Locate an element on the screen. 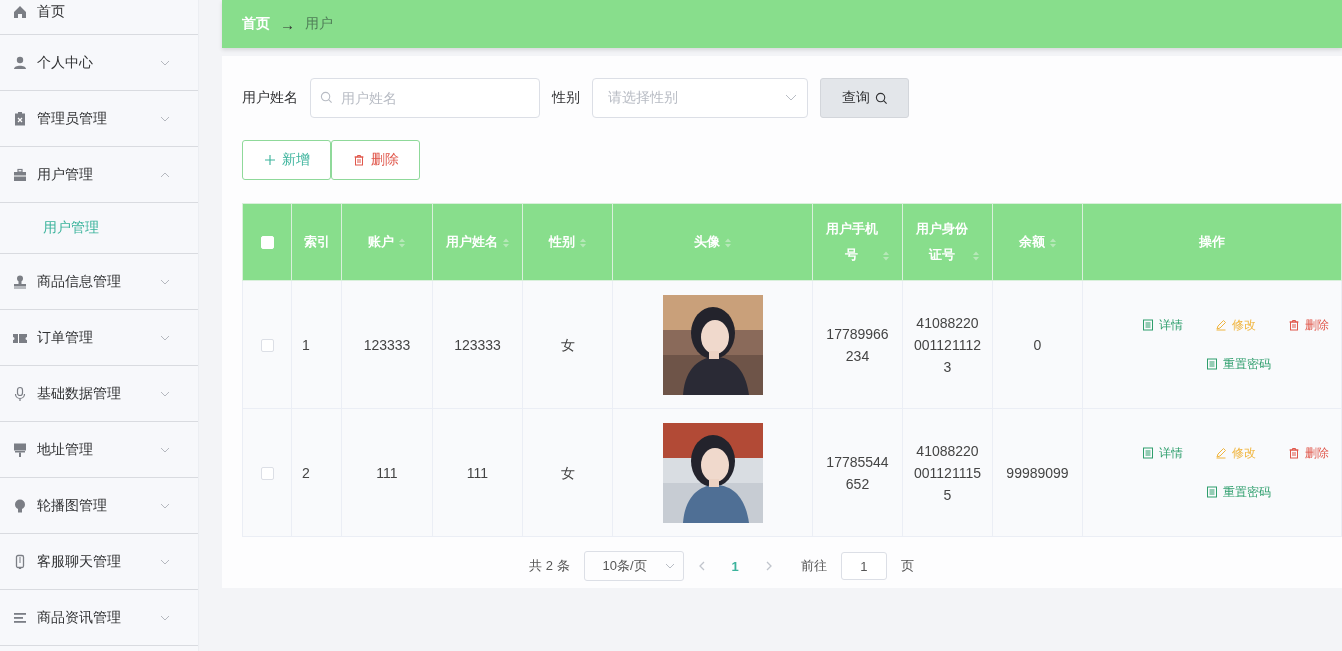 The height and width of the screenshot is (651, 1342). sidebar-item: 管理员管理 is located at coordinates (99, 119).